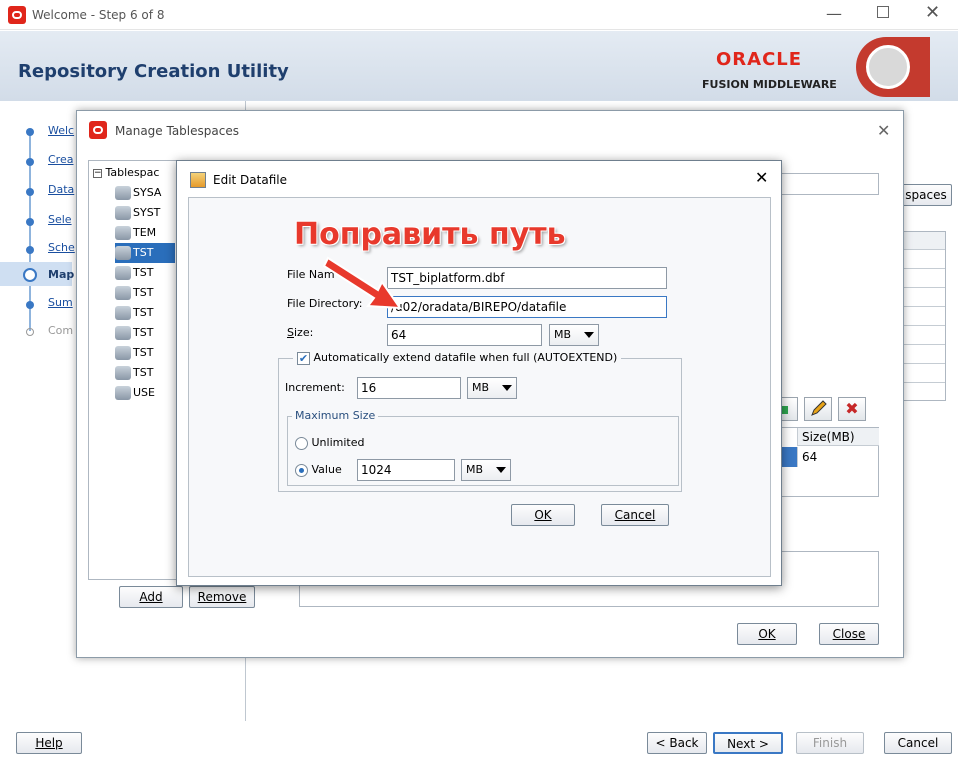 This screenshot has height=758, width=958. What do you see at coordinates (335, 415) in the screenshot?
I see `maximum-size-label: Maximum Size` at bounding box center [335, 415].